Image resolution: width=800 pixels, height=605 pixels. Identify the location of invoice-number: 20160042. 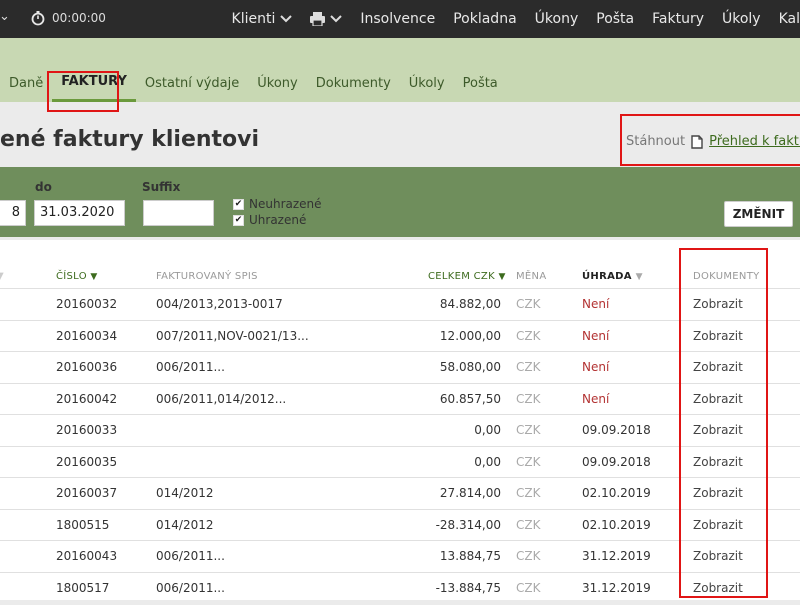
(87, 398).